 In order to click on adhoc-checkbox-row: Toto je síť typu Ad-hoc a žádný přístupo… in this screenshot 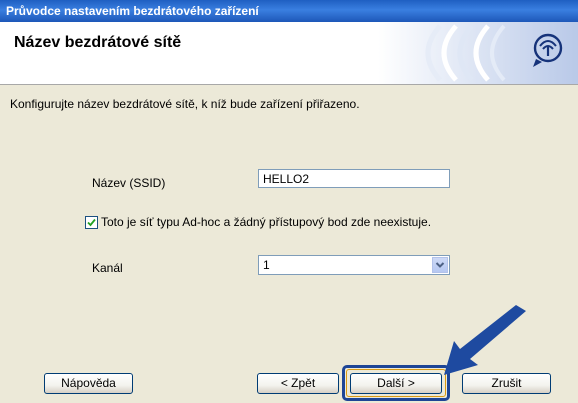, I will do `click(258, 222)`.